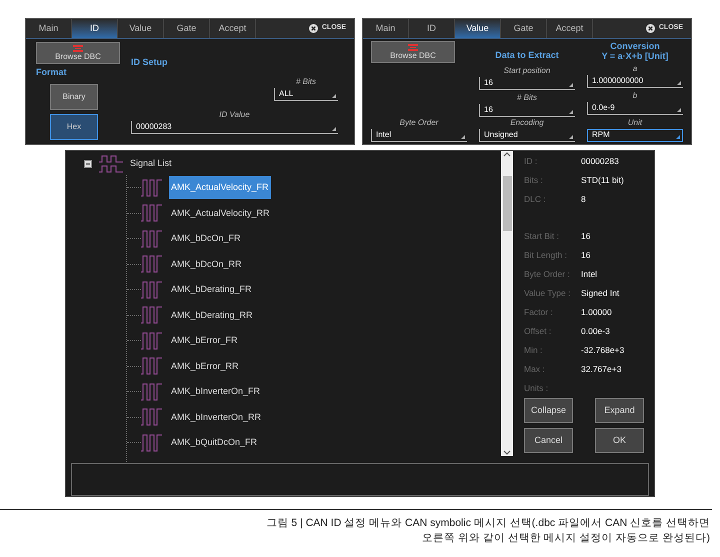  I want to click on detail-label: Factor :, so click(539, 312).